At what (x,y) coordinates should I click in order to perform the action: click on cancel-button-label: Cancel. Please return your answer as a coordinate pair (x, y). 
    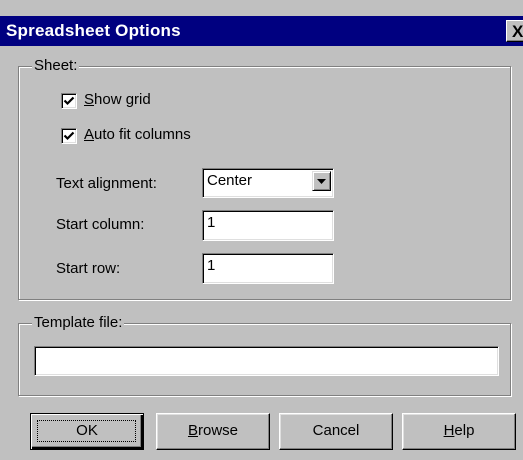
    Looking at the image, I should click on (336, 430).